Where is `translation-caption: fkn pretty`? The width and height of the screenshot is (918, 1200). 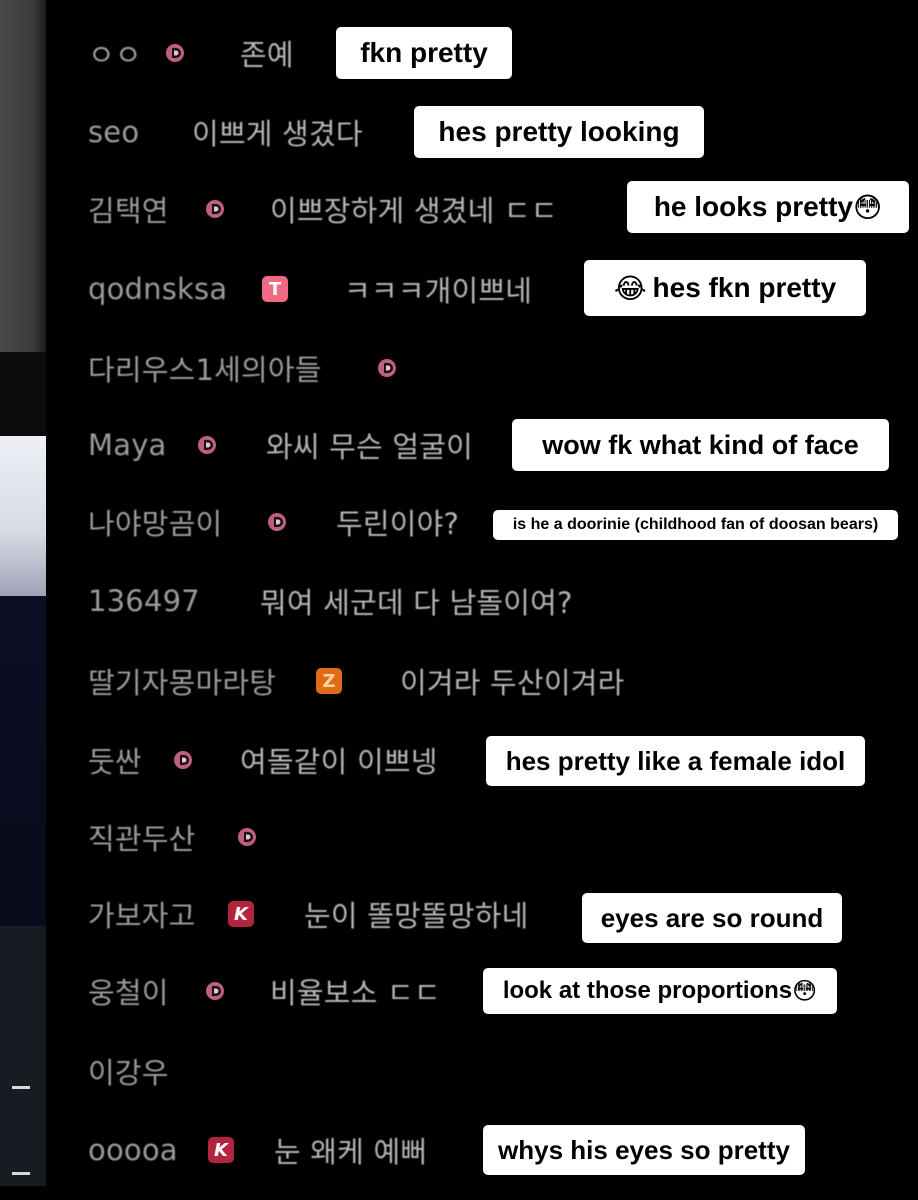
translation-caption: fkn pretty is located at coordinates (424, 53).